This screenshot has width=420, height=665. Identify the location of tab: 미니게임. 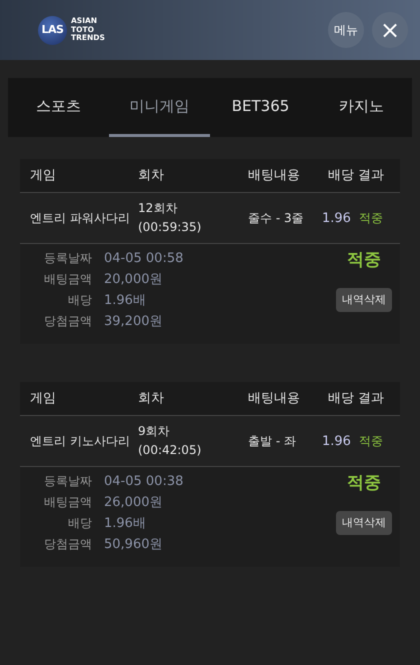
(159, 107).